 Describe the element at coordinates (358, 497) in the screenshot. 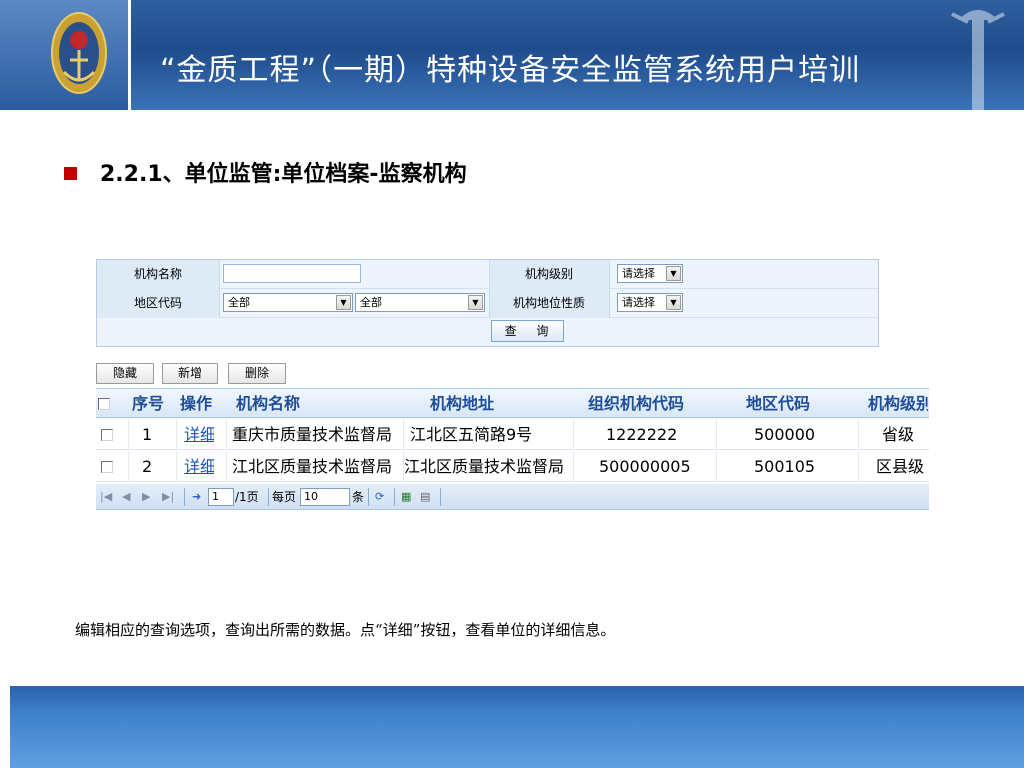

I see `per-page-unit: 条` at that location.